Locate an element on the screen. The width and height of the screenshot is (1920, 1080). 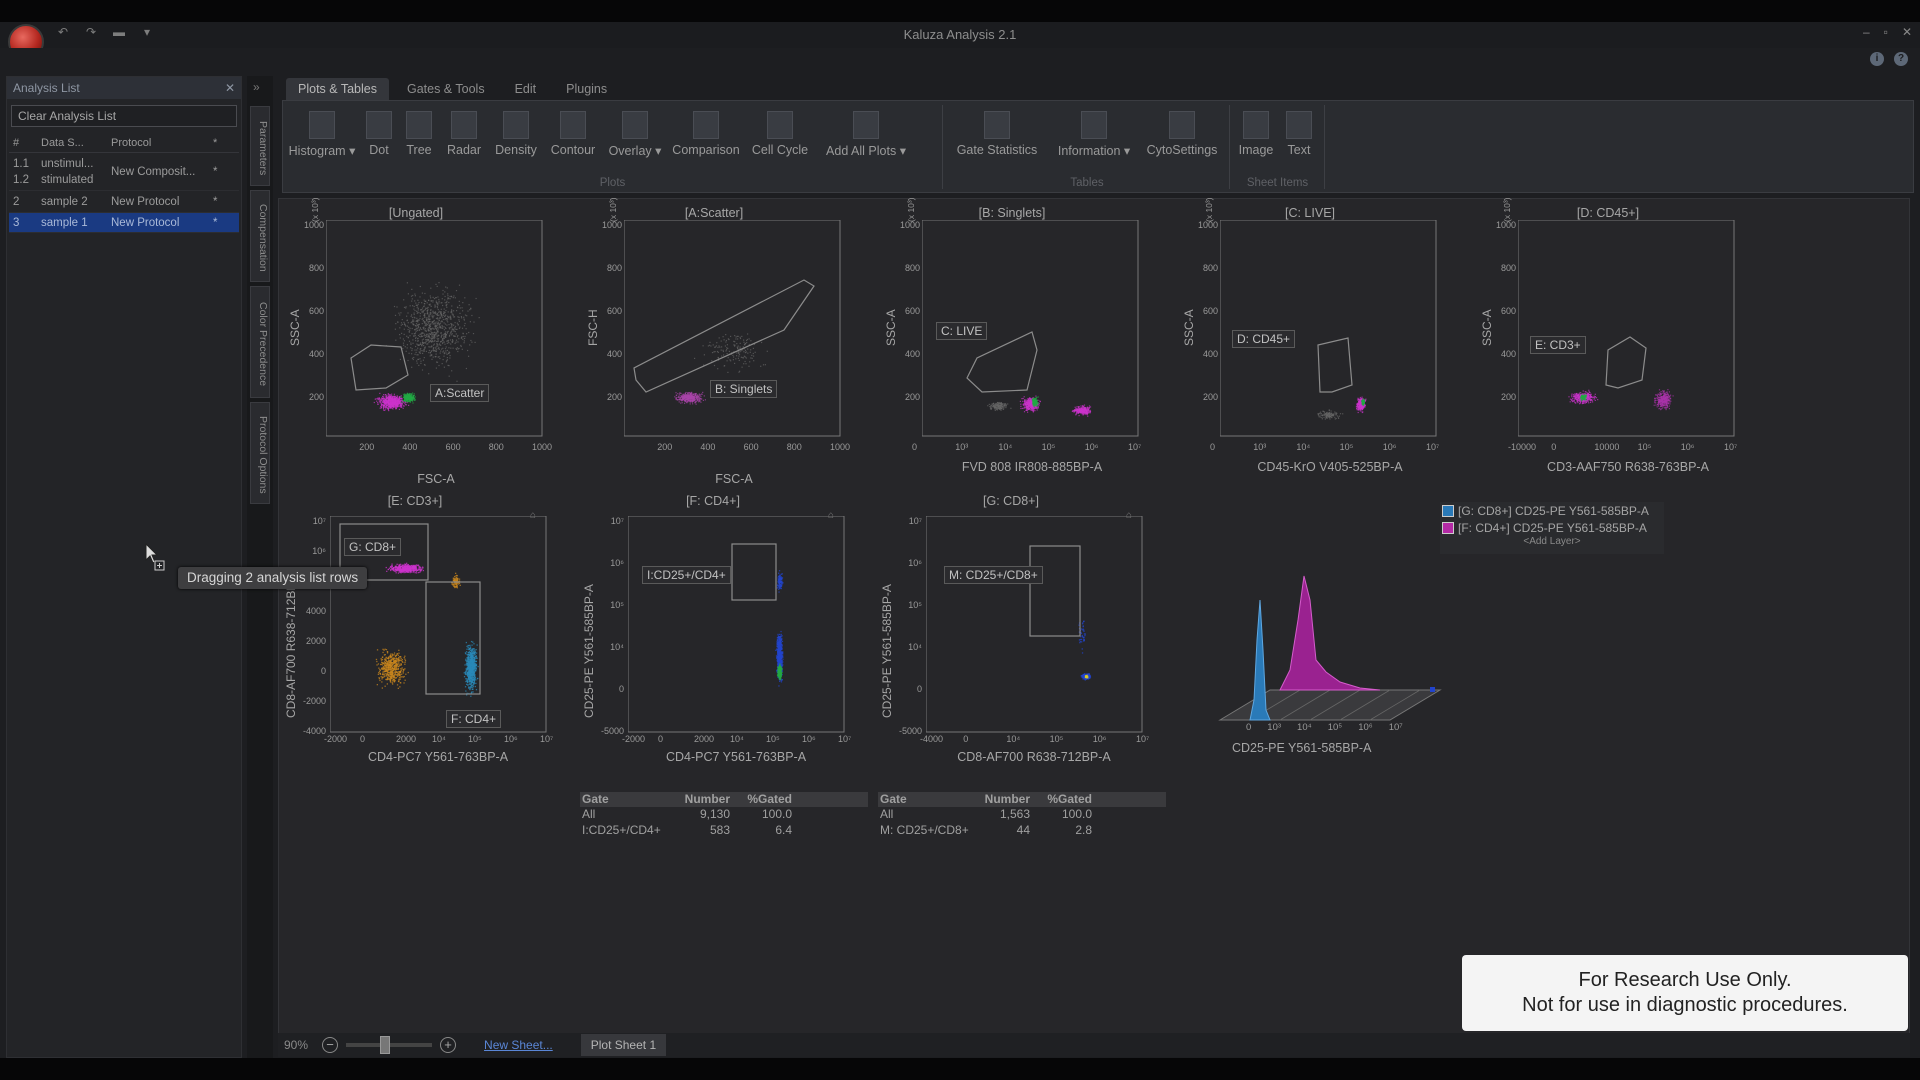
information-button: Information ▾ is located at coordinates (1094, 134).